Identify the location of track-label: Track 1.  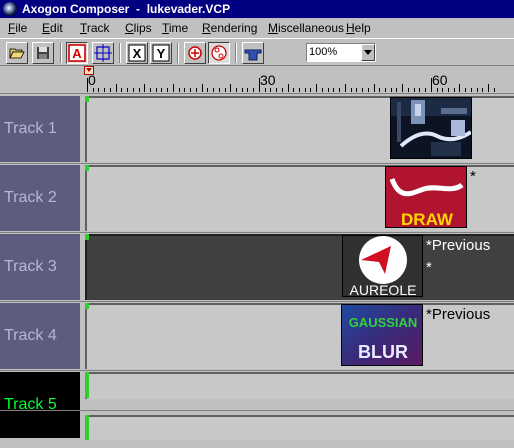
(40, 129).